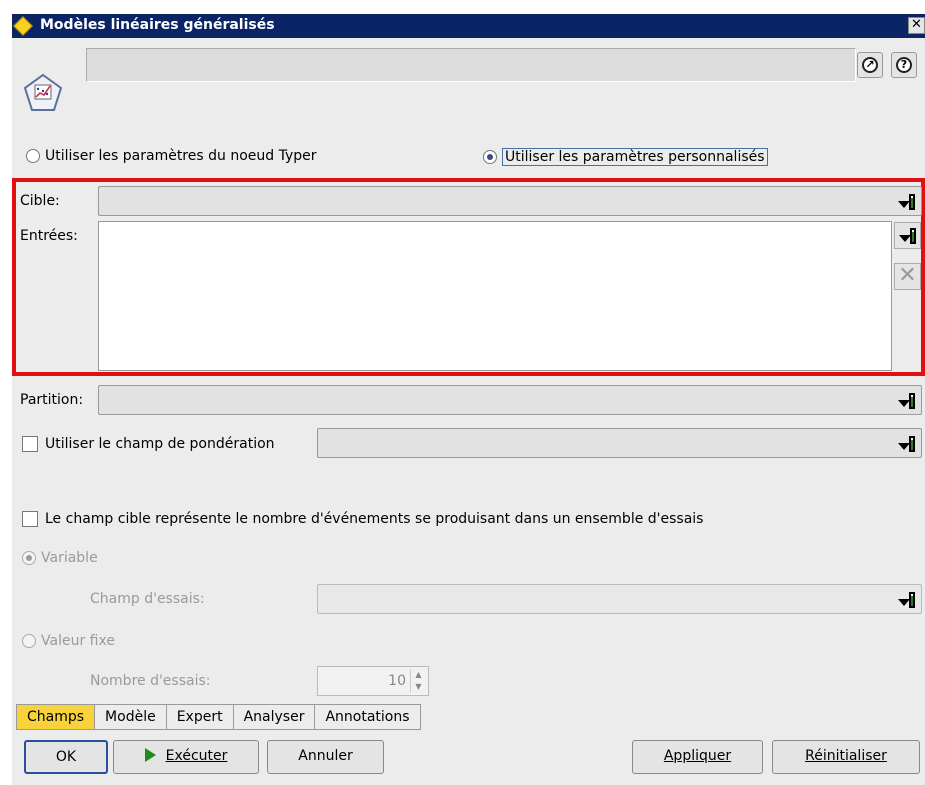  I want to click on spinner-down-icon: ▼, so click(418, 687).